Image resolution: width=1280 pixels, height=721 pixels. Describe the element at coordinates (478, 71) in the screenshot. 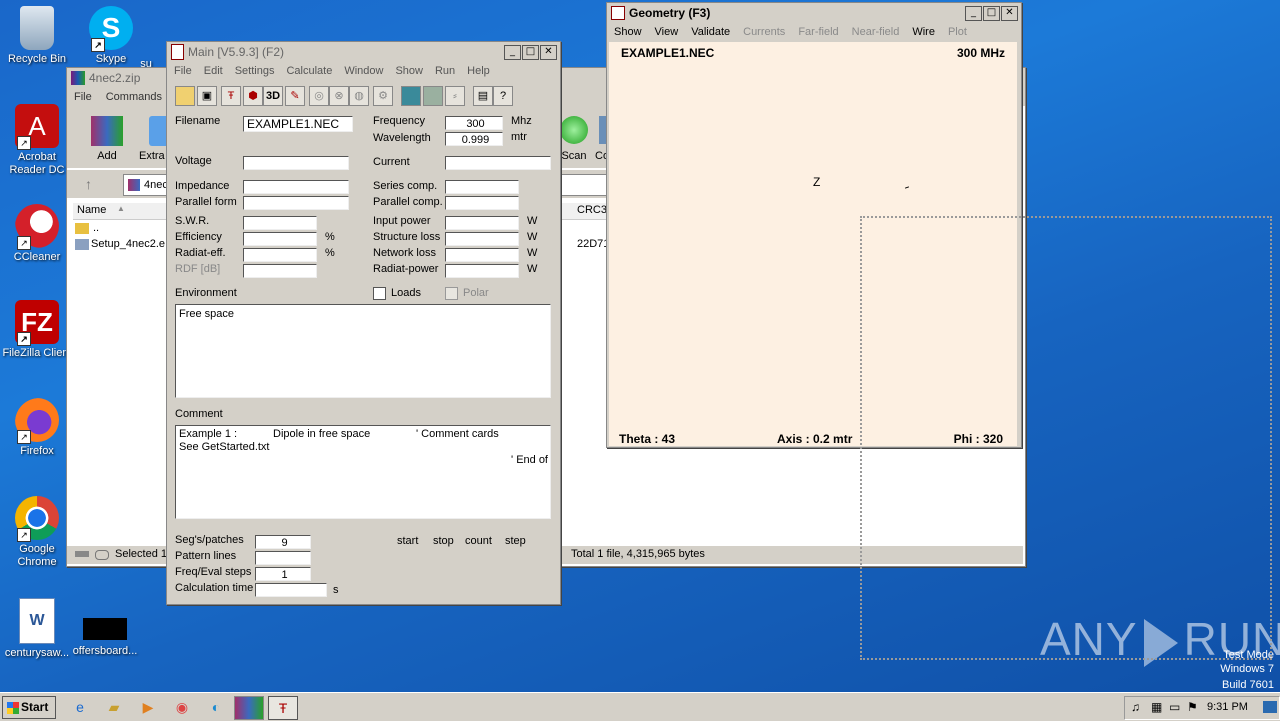

I see `menu-help: Help` at that location.